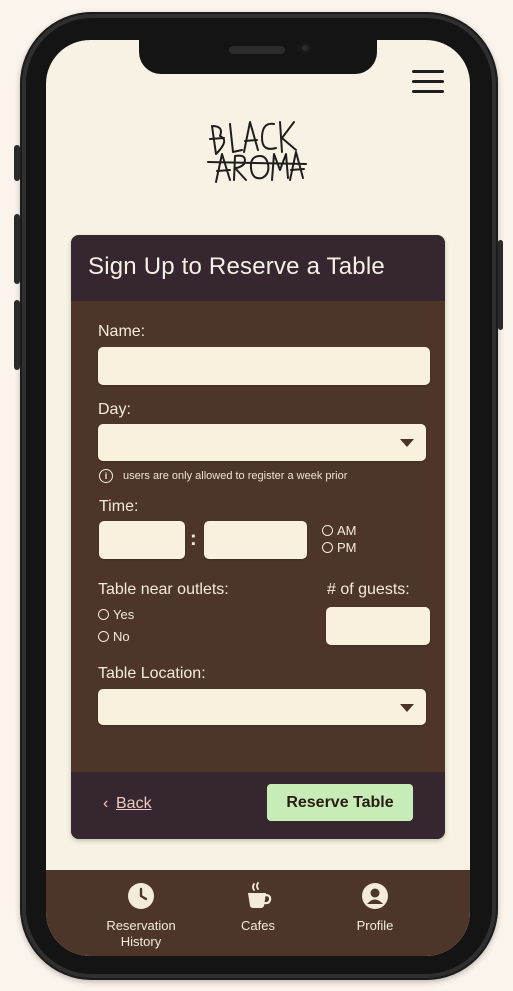  Describe the element at coordinates (258, 805) in the screenshot. I see `card-footer: ‹ Back Reserve Table` at that location.